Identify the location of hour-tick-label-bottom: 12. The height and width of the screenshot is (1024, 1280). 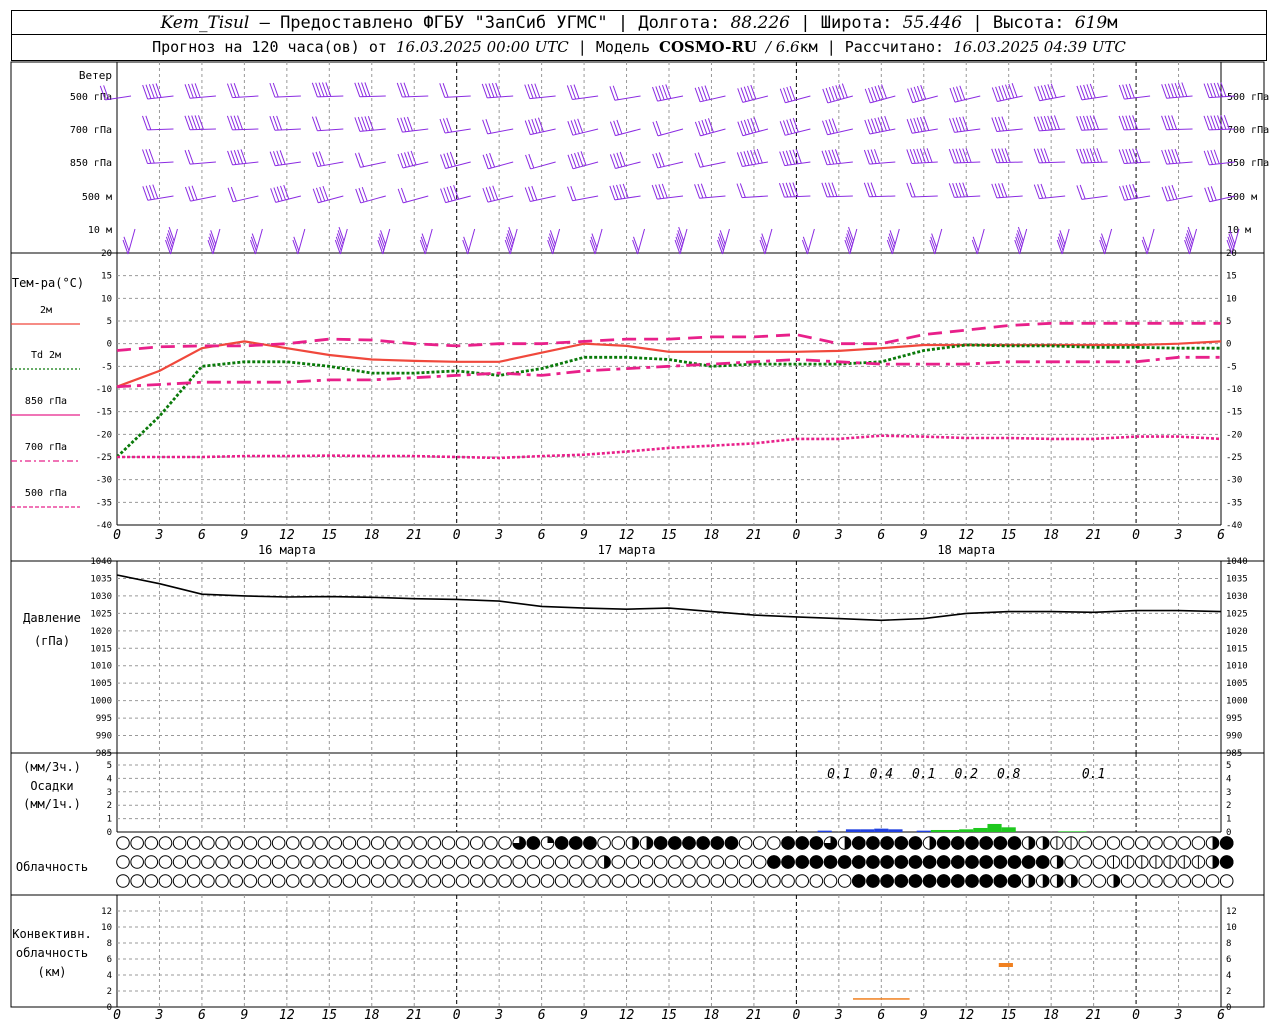
(627, 1015).